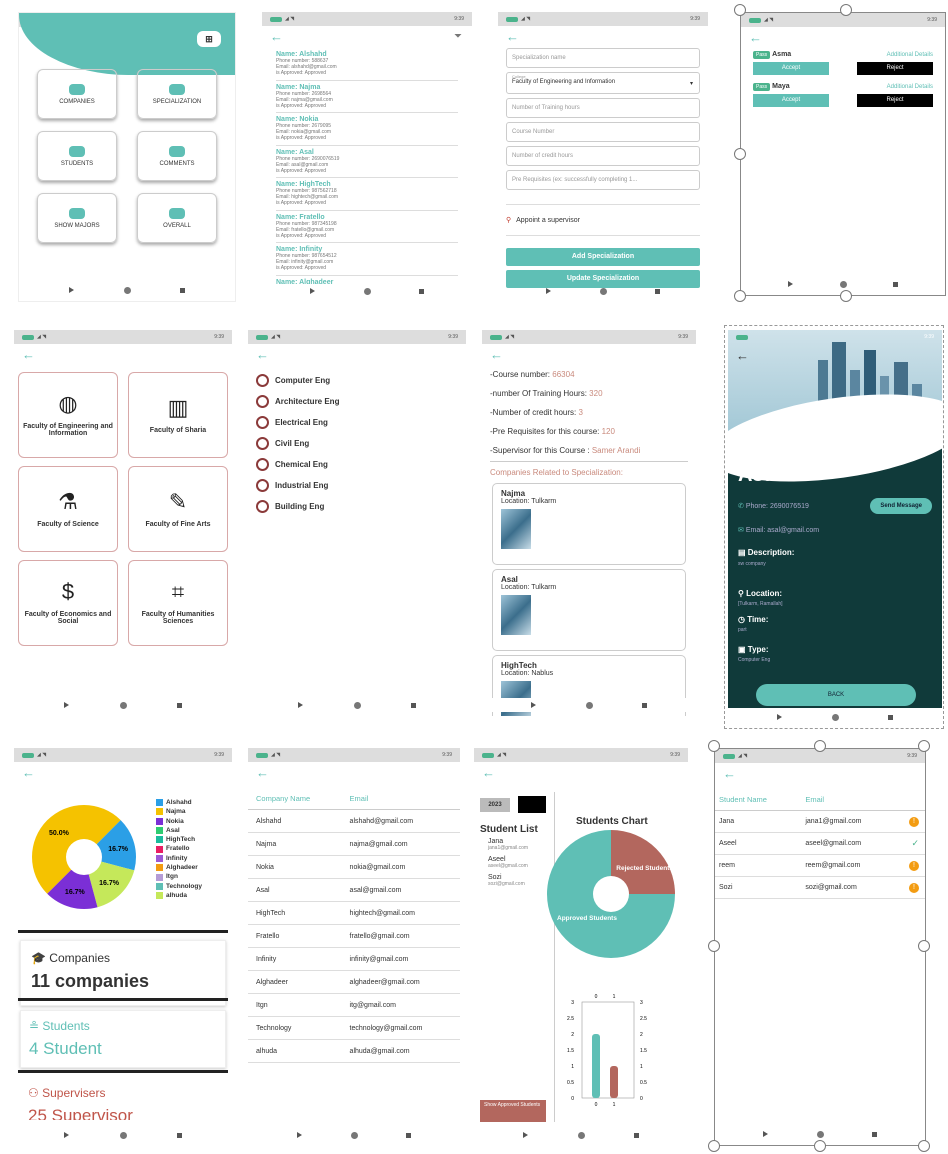 Image resolution: width=948 pixels, height=1154 pixels. Describe the element at coordinates (354, 913) in the screenshot. I see `table-row: HighTech hightech@gmail.com` at that location.